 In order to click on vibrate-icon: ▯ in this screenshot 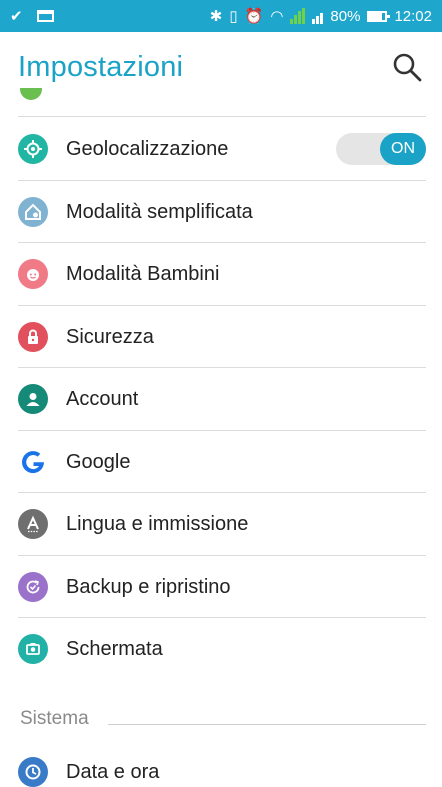, I will do `click(233, 16)`.